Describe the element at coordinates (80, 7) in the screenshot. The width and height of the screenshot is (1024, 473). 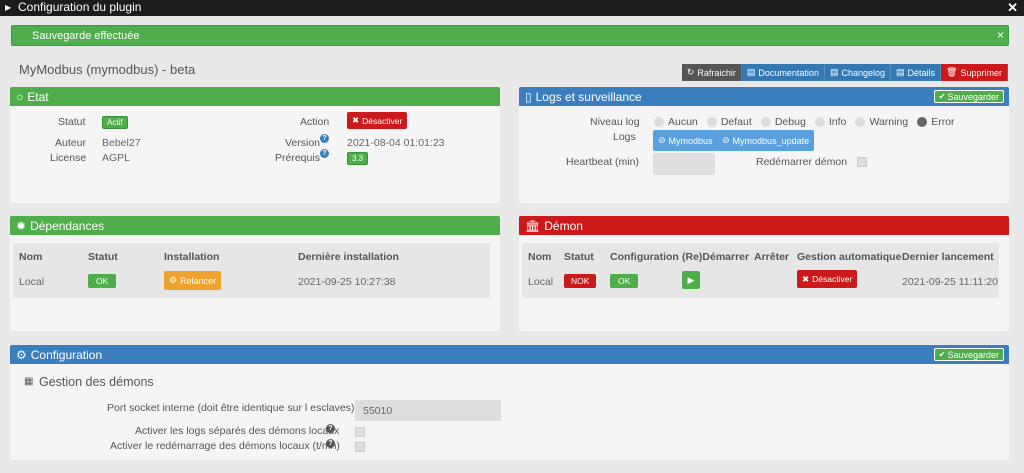
I see `window-title: Configuration du plugin` at that location.